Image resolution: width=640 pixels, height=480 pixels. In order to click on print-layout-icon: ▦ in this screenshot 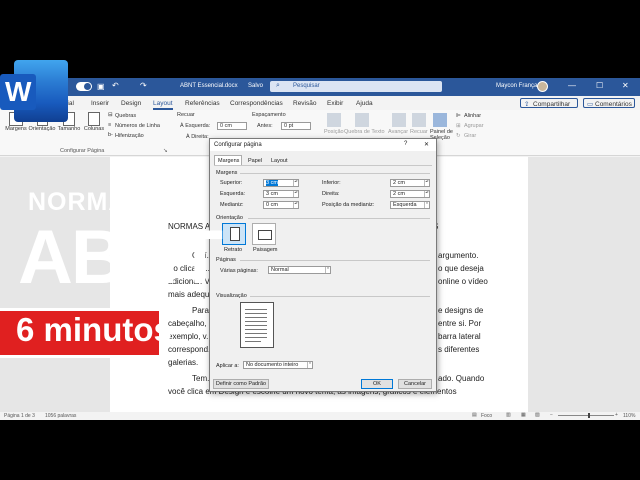, I will do `click(523, 415)`.